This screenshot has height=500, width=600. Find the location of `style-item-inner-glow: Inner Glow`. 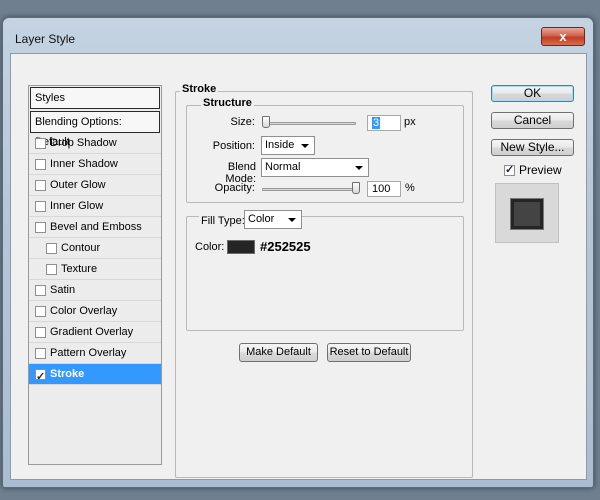

style-item-inner-glow: Inner Glow is located at coordinates (95, 206).